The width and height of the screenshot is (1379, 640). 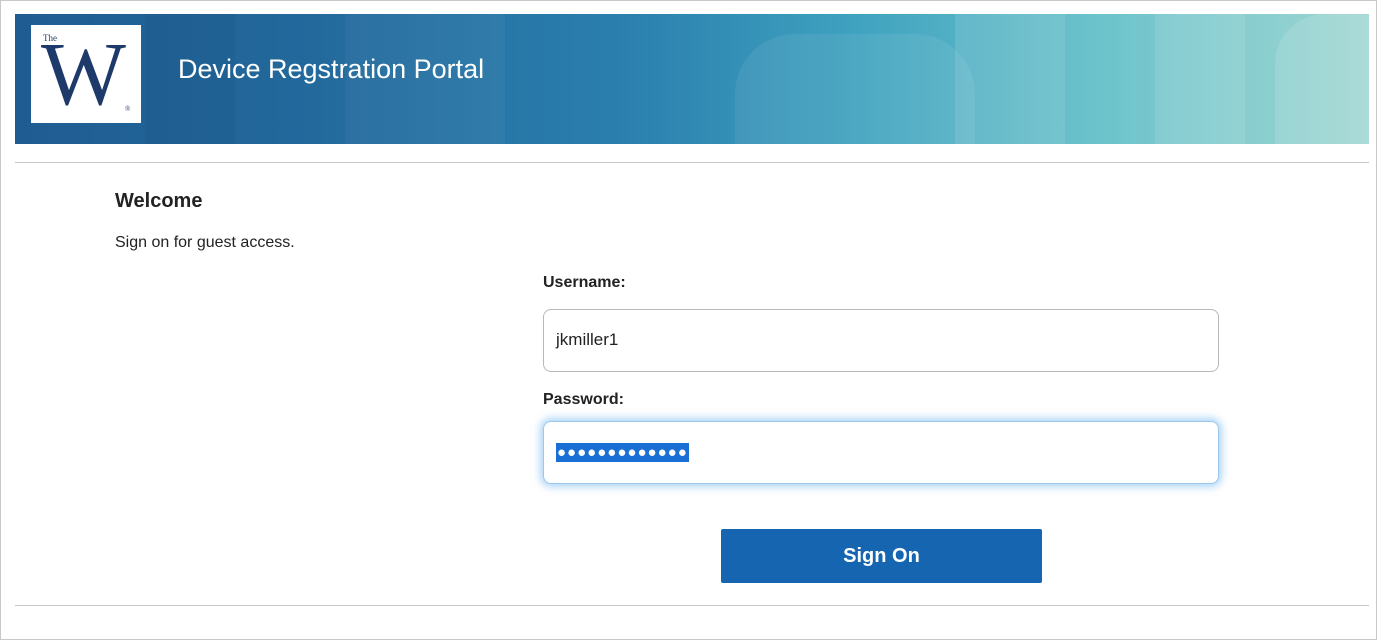 I want to click on brand-logo: The W ®, so click(x=86, y=74).